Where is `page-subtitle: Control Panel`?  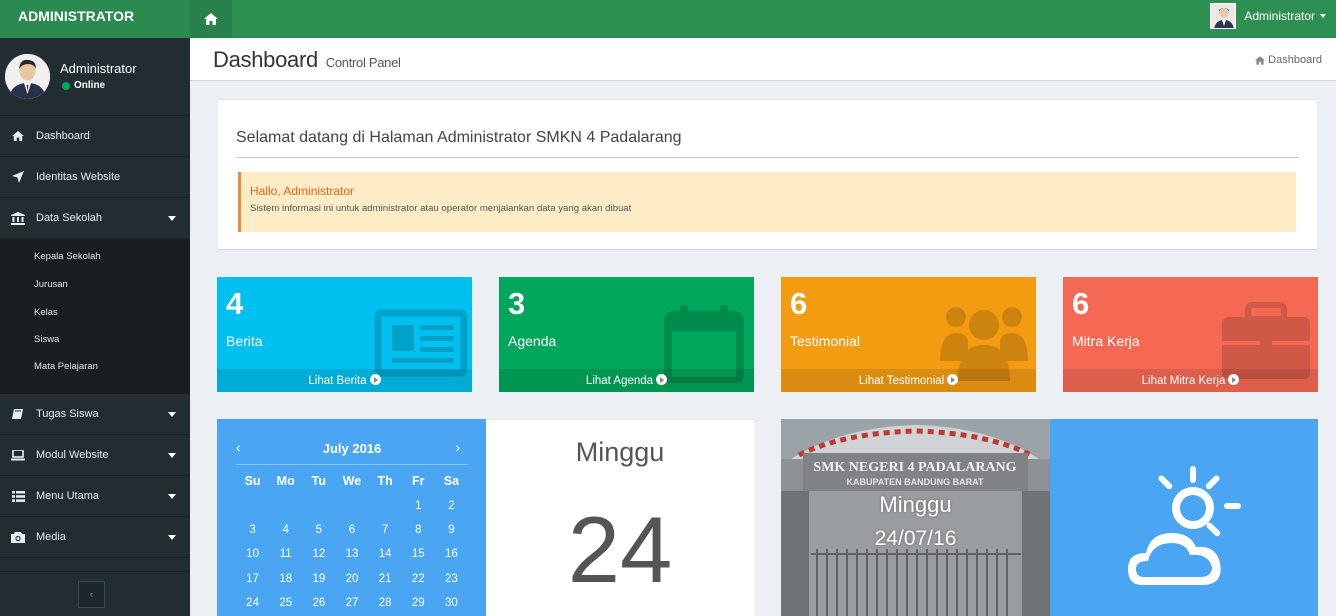
page-subtitle: Control Panel is located at coordinates (363, 62).